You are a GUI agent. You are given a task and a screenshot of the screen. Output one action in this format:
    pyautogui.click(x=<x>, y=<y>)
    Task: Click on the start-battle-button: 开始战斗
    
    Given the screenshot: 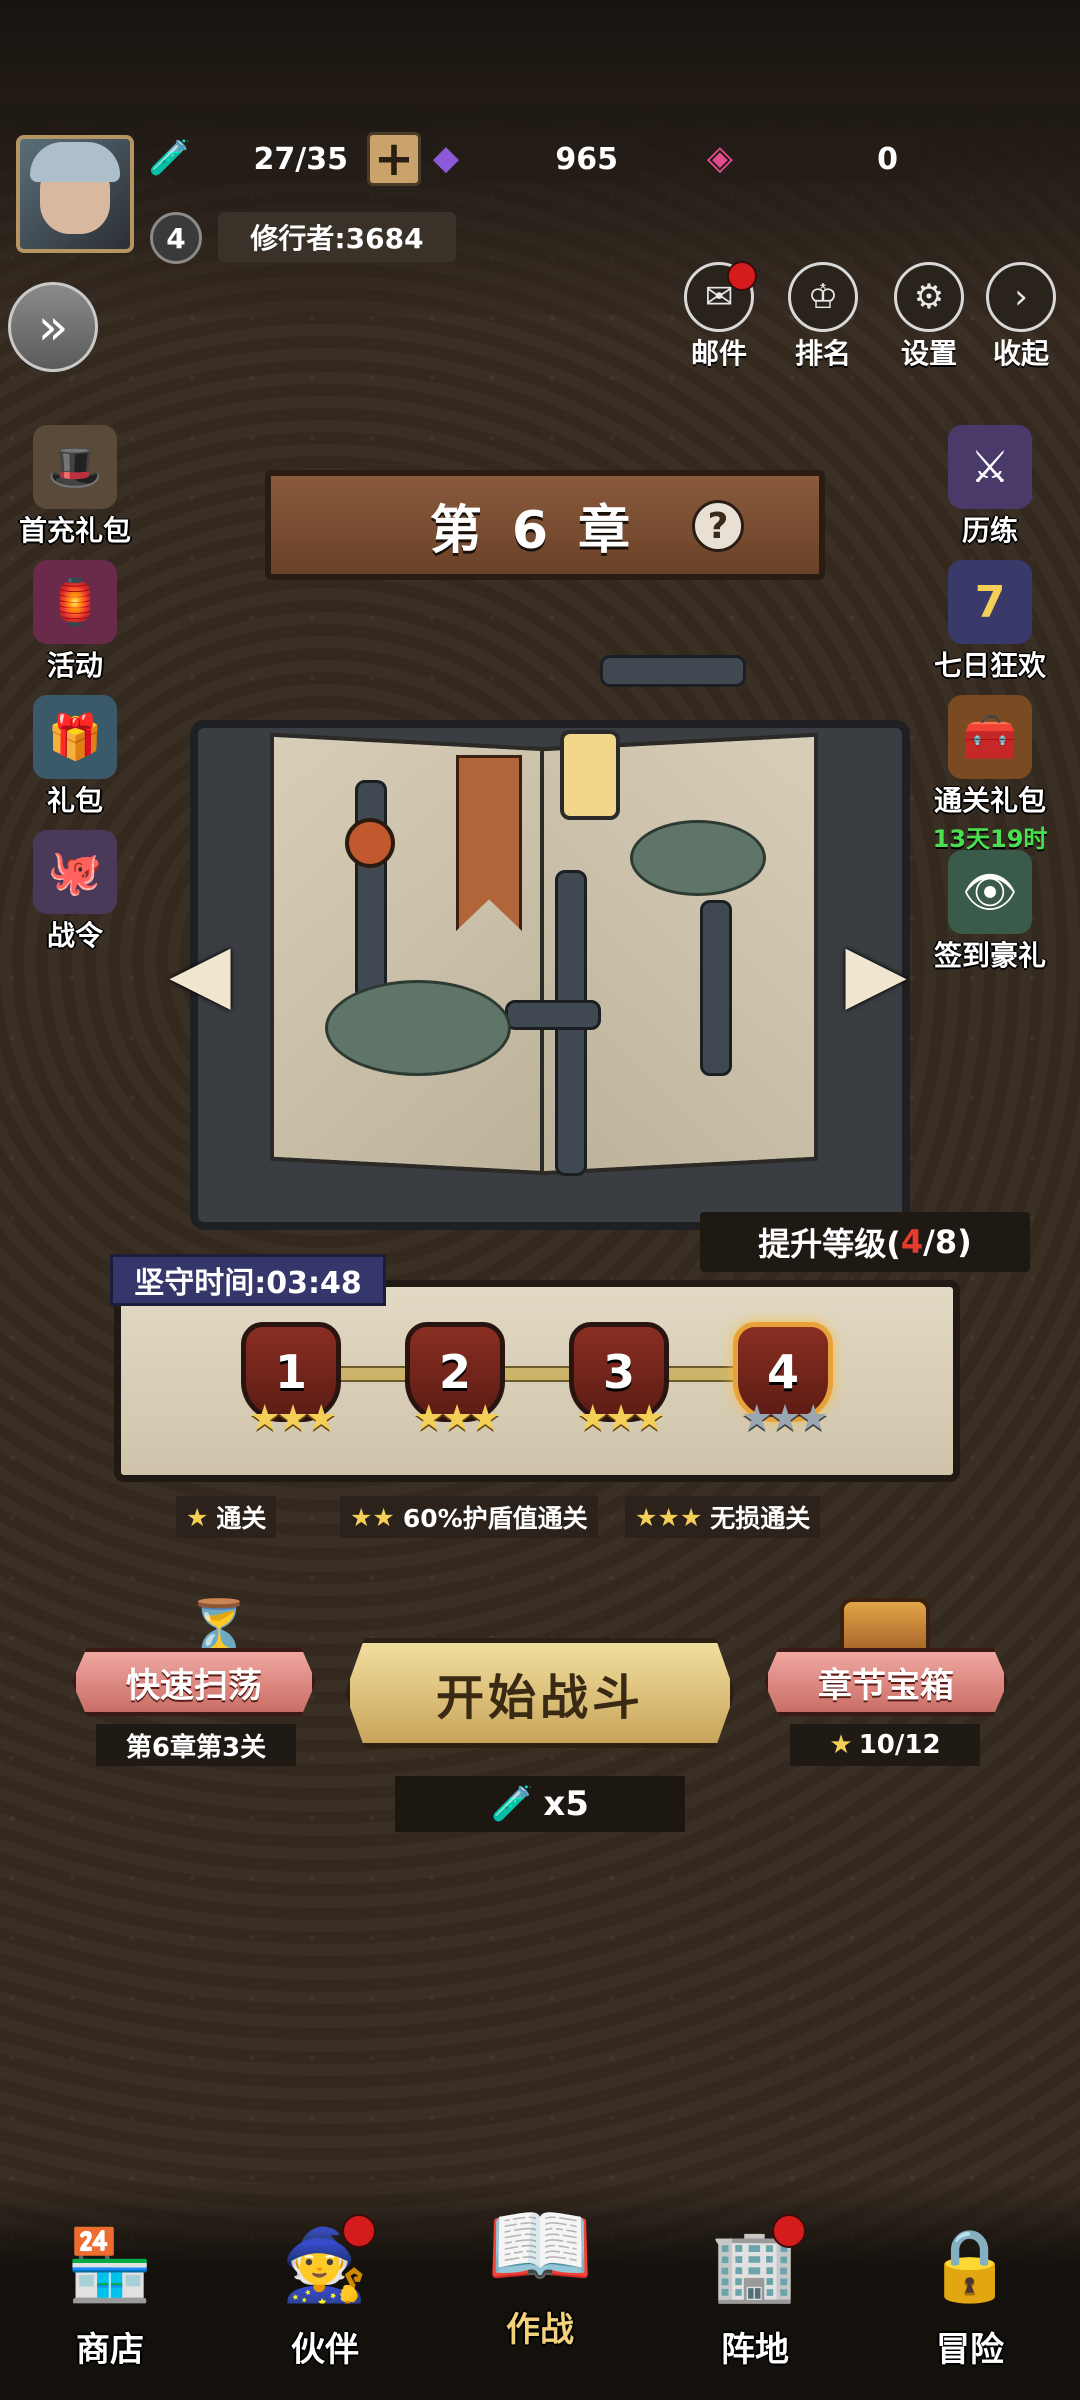 What is the action you would take?
    pyautogui.click(x=540, y=1693)
    